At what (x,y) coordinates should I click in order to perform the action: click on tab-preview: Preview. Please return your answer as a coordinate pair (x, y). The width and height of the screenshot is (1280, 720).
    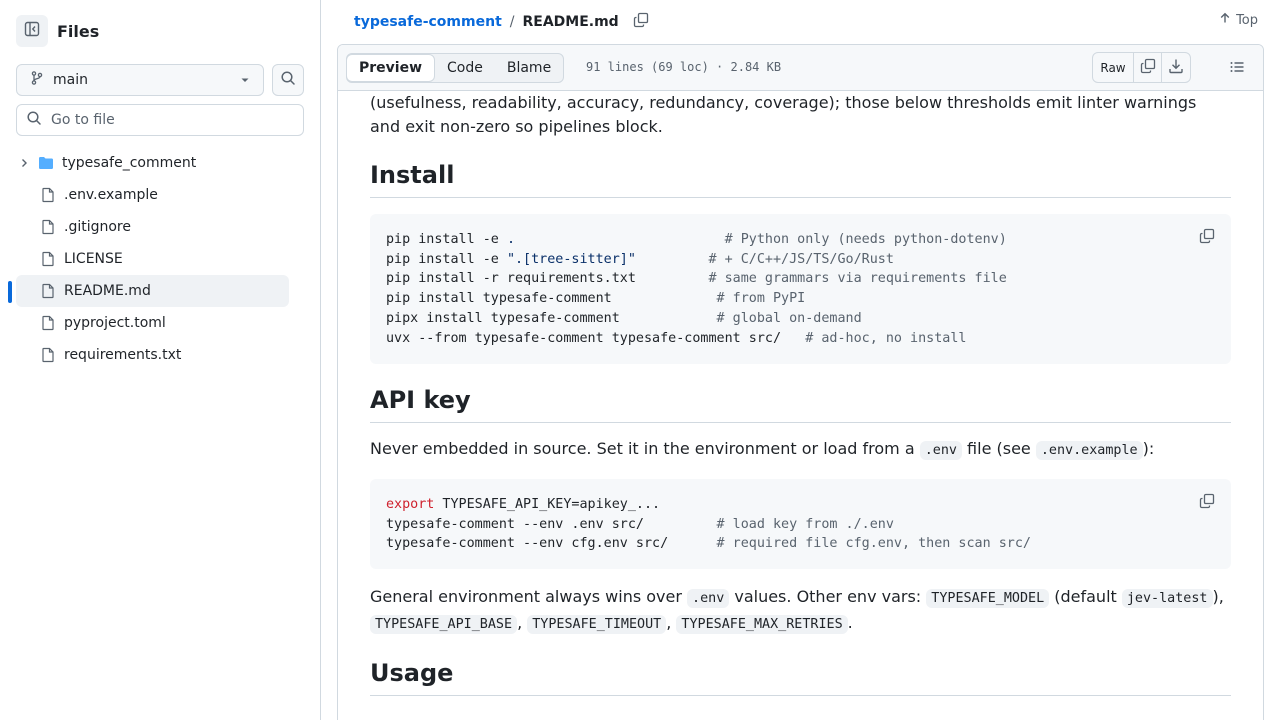
    Looking at the image, I should click on (391, 68).